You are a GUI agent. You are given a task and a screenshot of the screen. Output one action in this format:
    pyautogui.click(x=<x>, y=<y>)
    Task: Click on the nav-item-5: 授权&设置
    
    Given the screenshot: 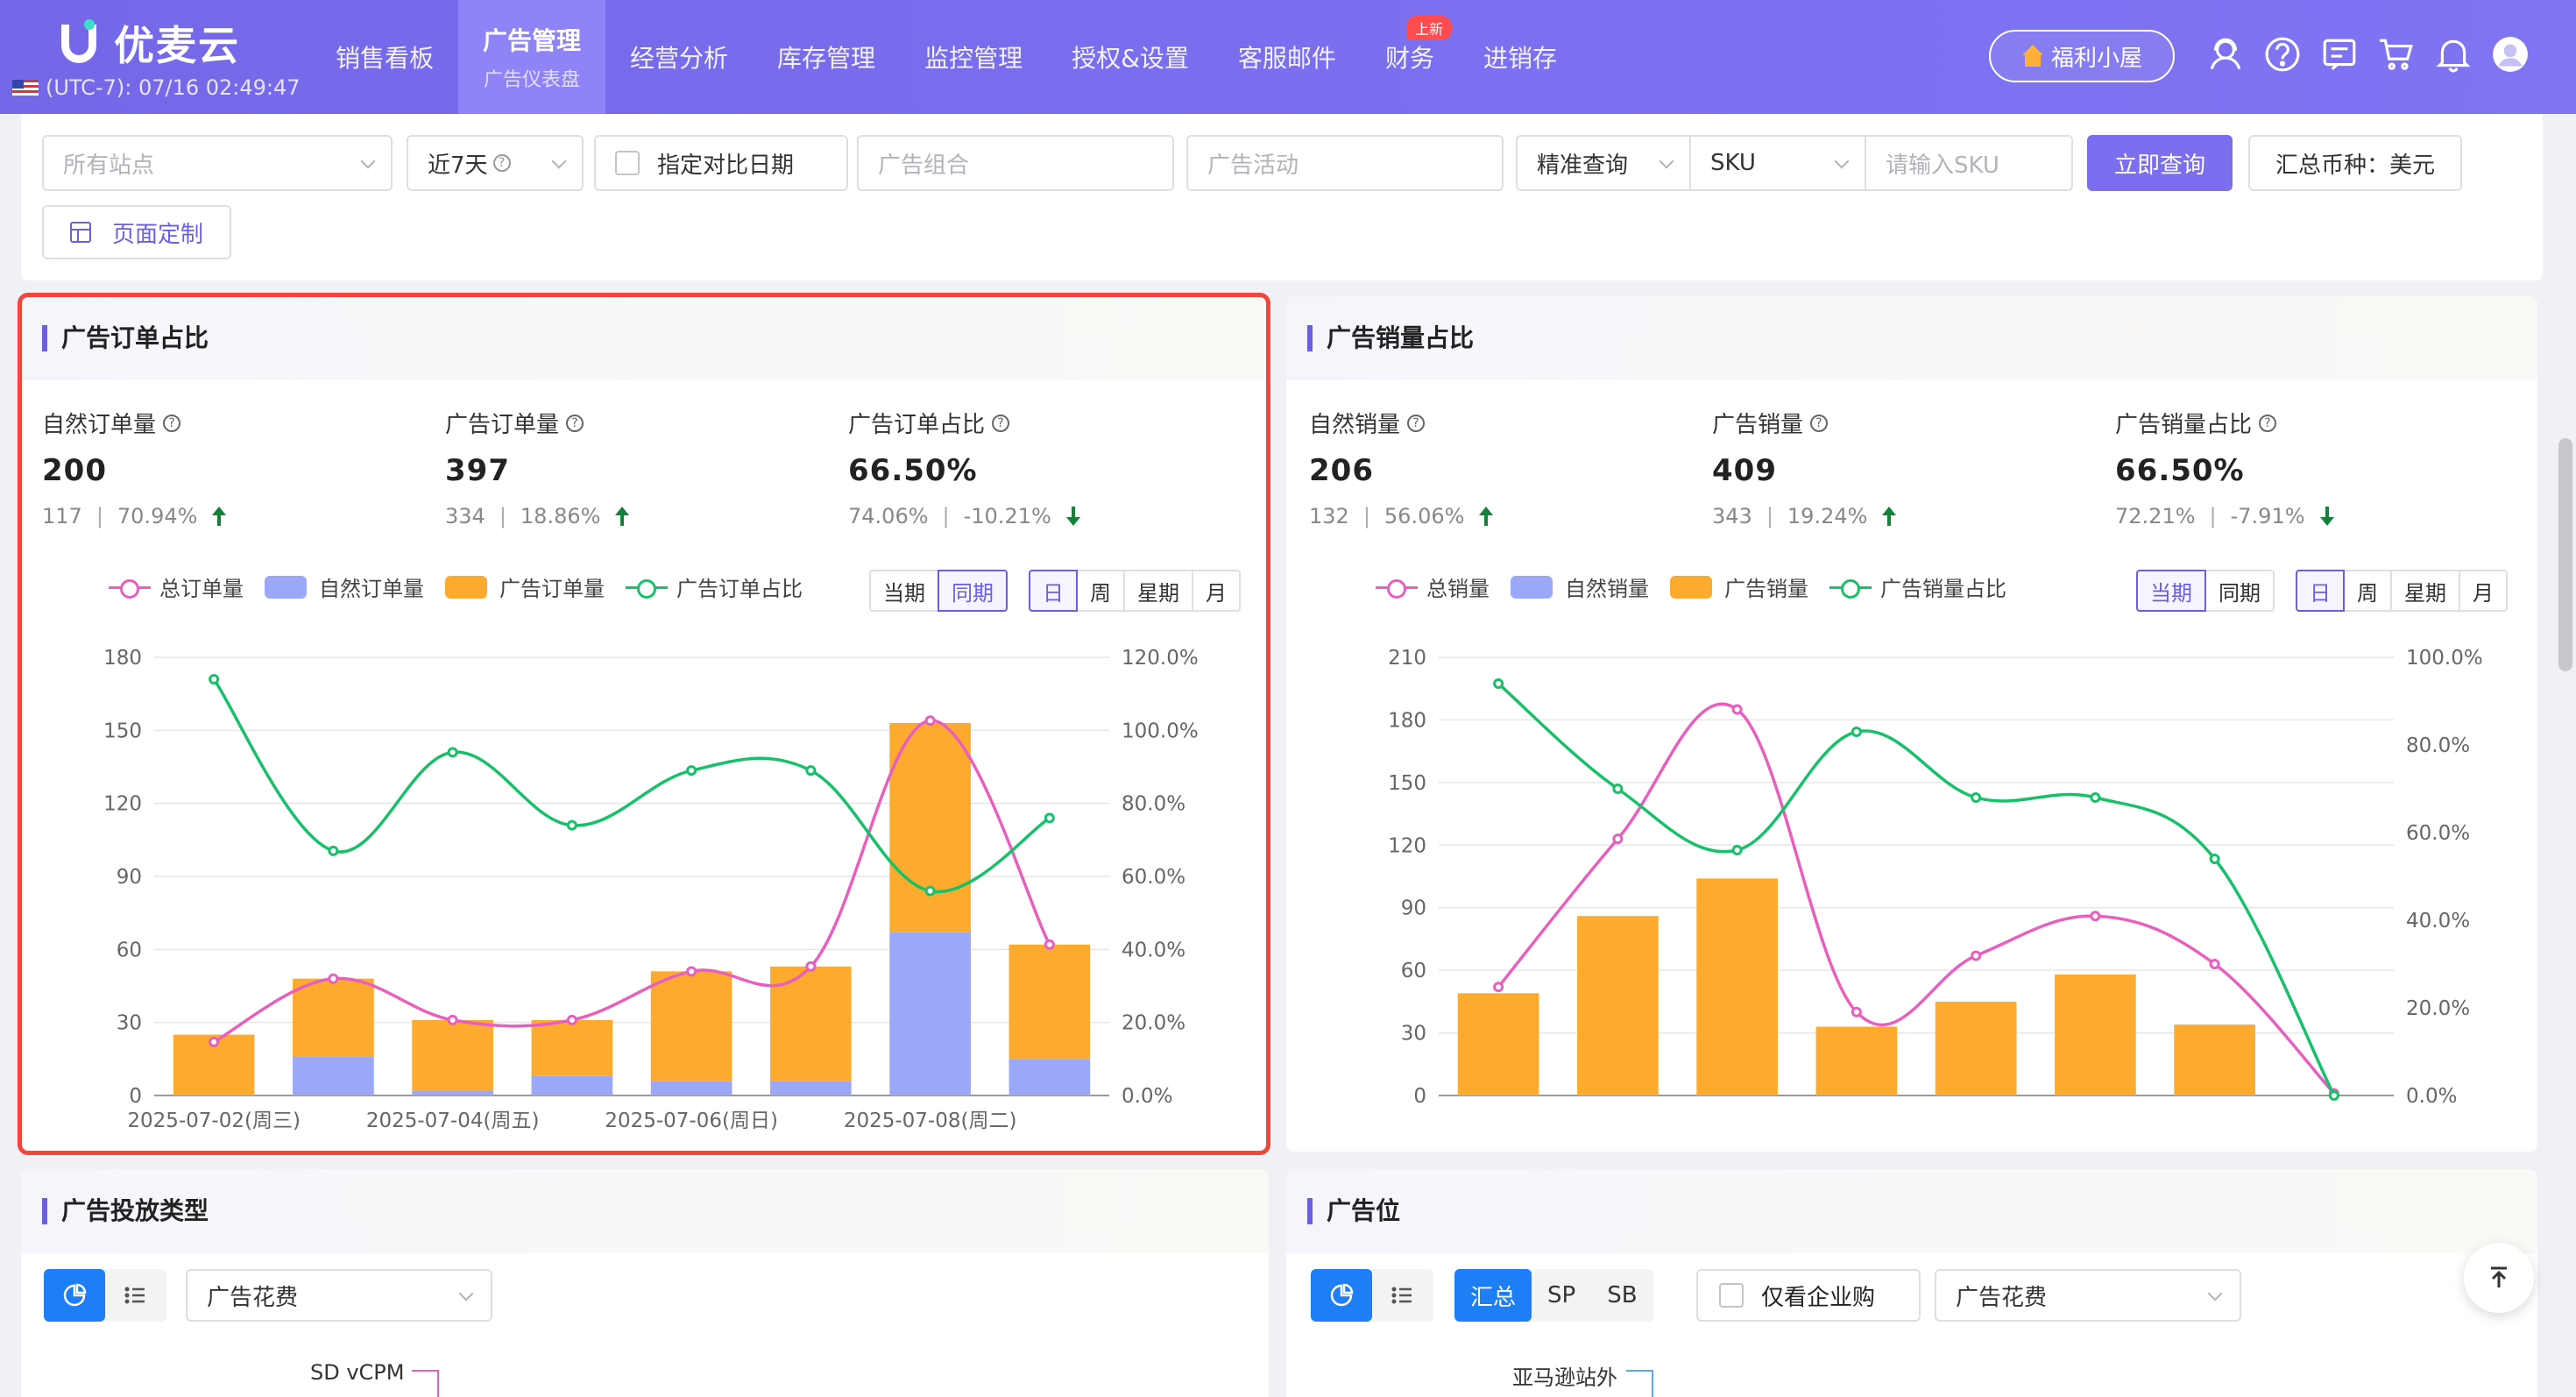 What is the action you would take?
    pyautogui.click(x=1130, y=57)
    